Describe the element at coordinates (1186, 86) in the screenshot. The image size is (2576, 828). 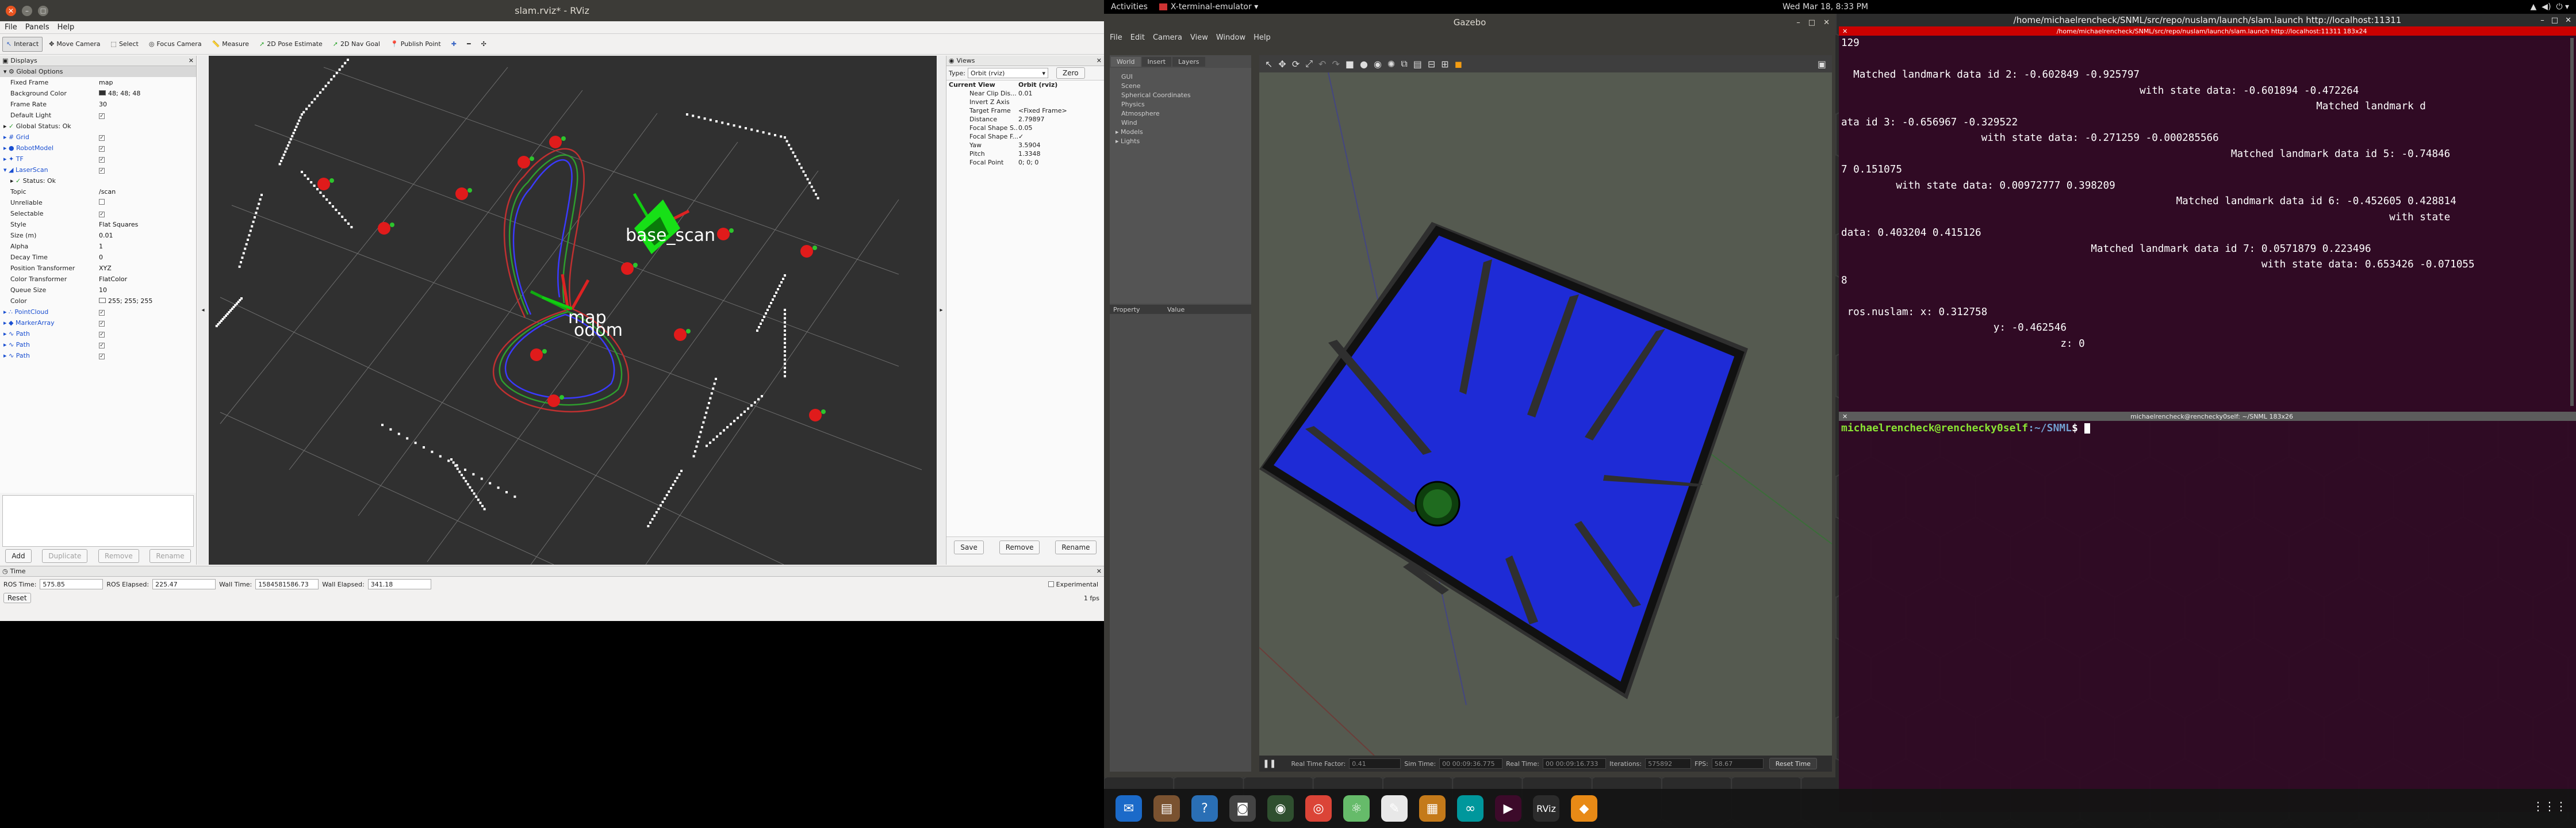
I see `world-tree-item: Scene` at that location.